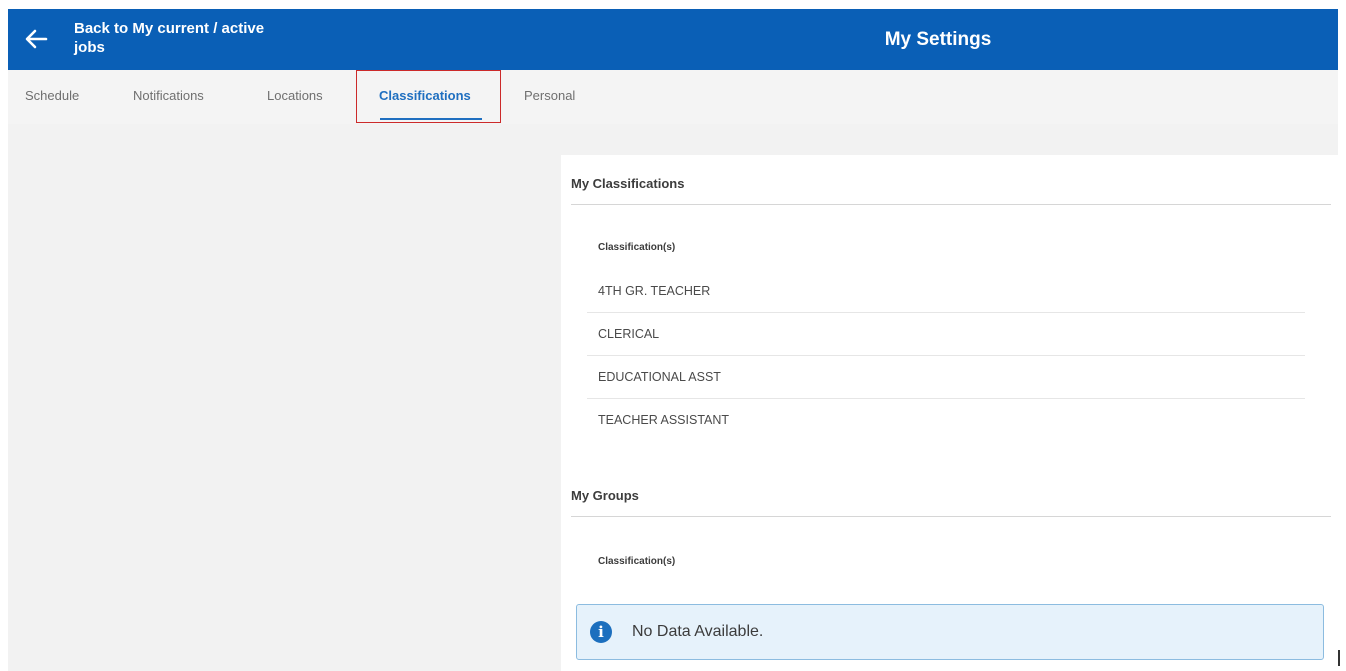  Describe the element at coordinates (938, 39) in the screenshot. I see `page-title: My Settings` at that location.